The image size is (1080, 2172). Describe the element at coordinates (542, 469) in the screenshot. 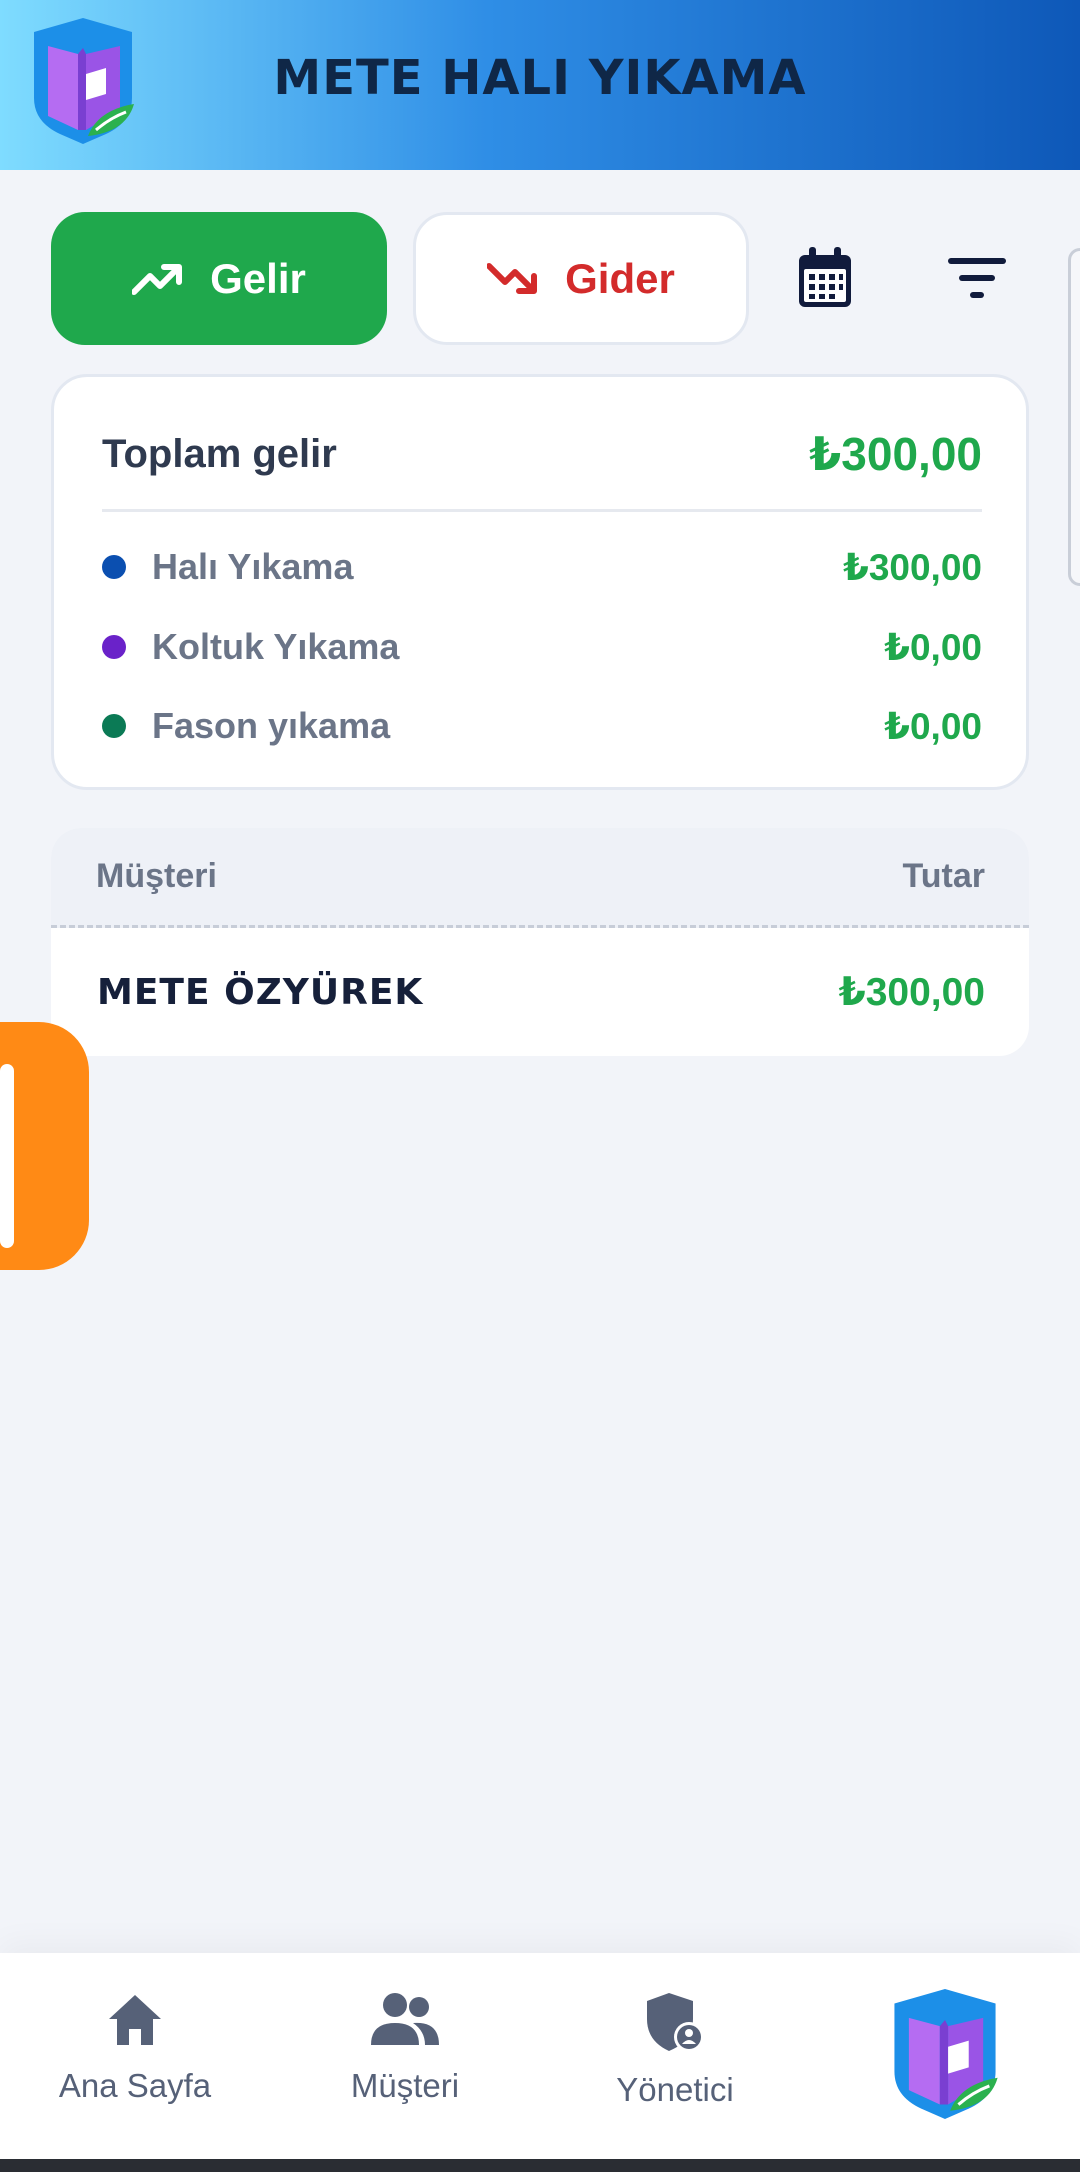

I see `total-row: Toplam gelir ₺300,00` at that location.